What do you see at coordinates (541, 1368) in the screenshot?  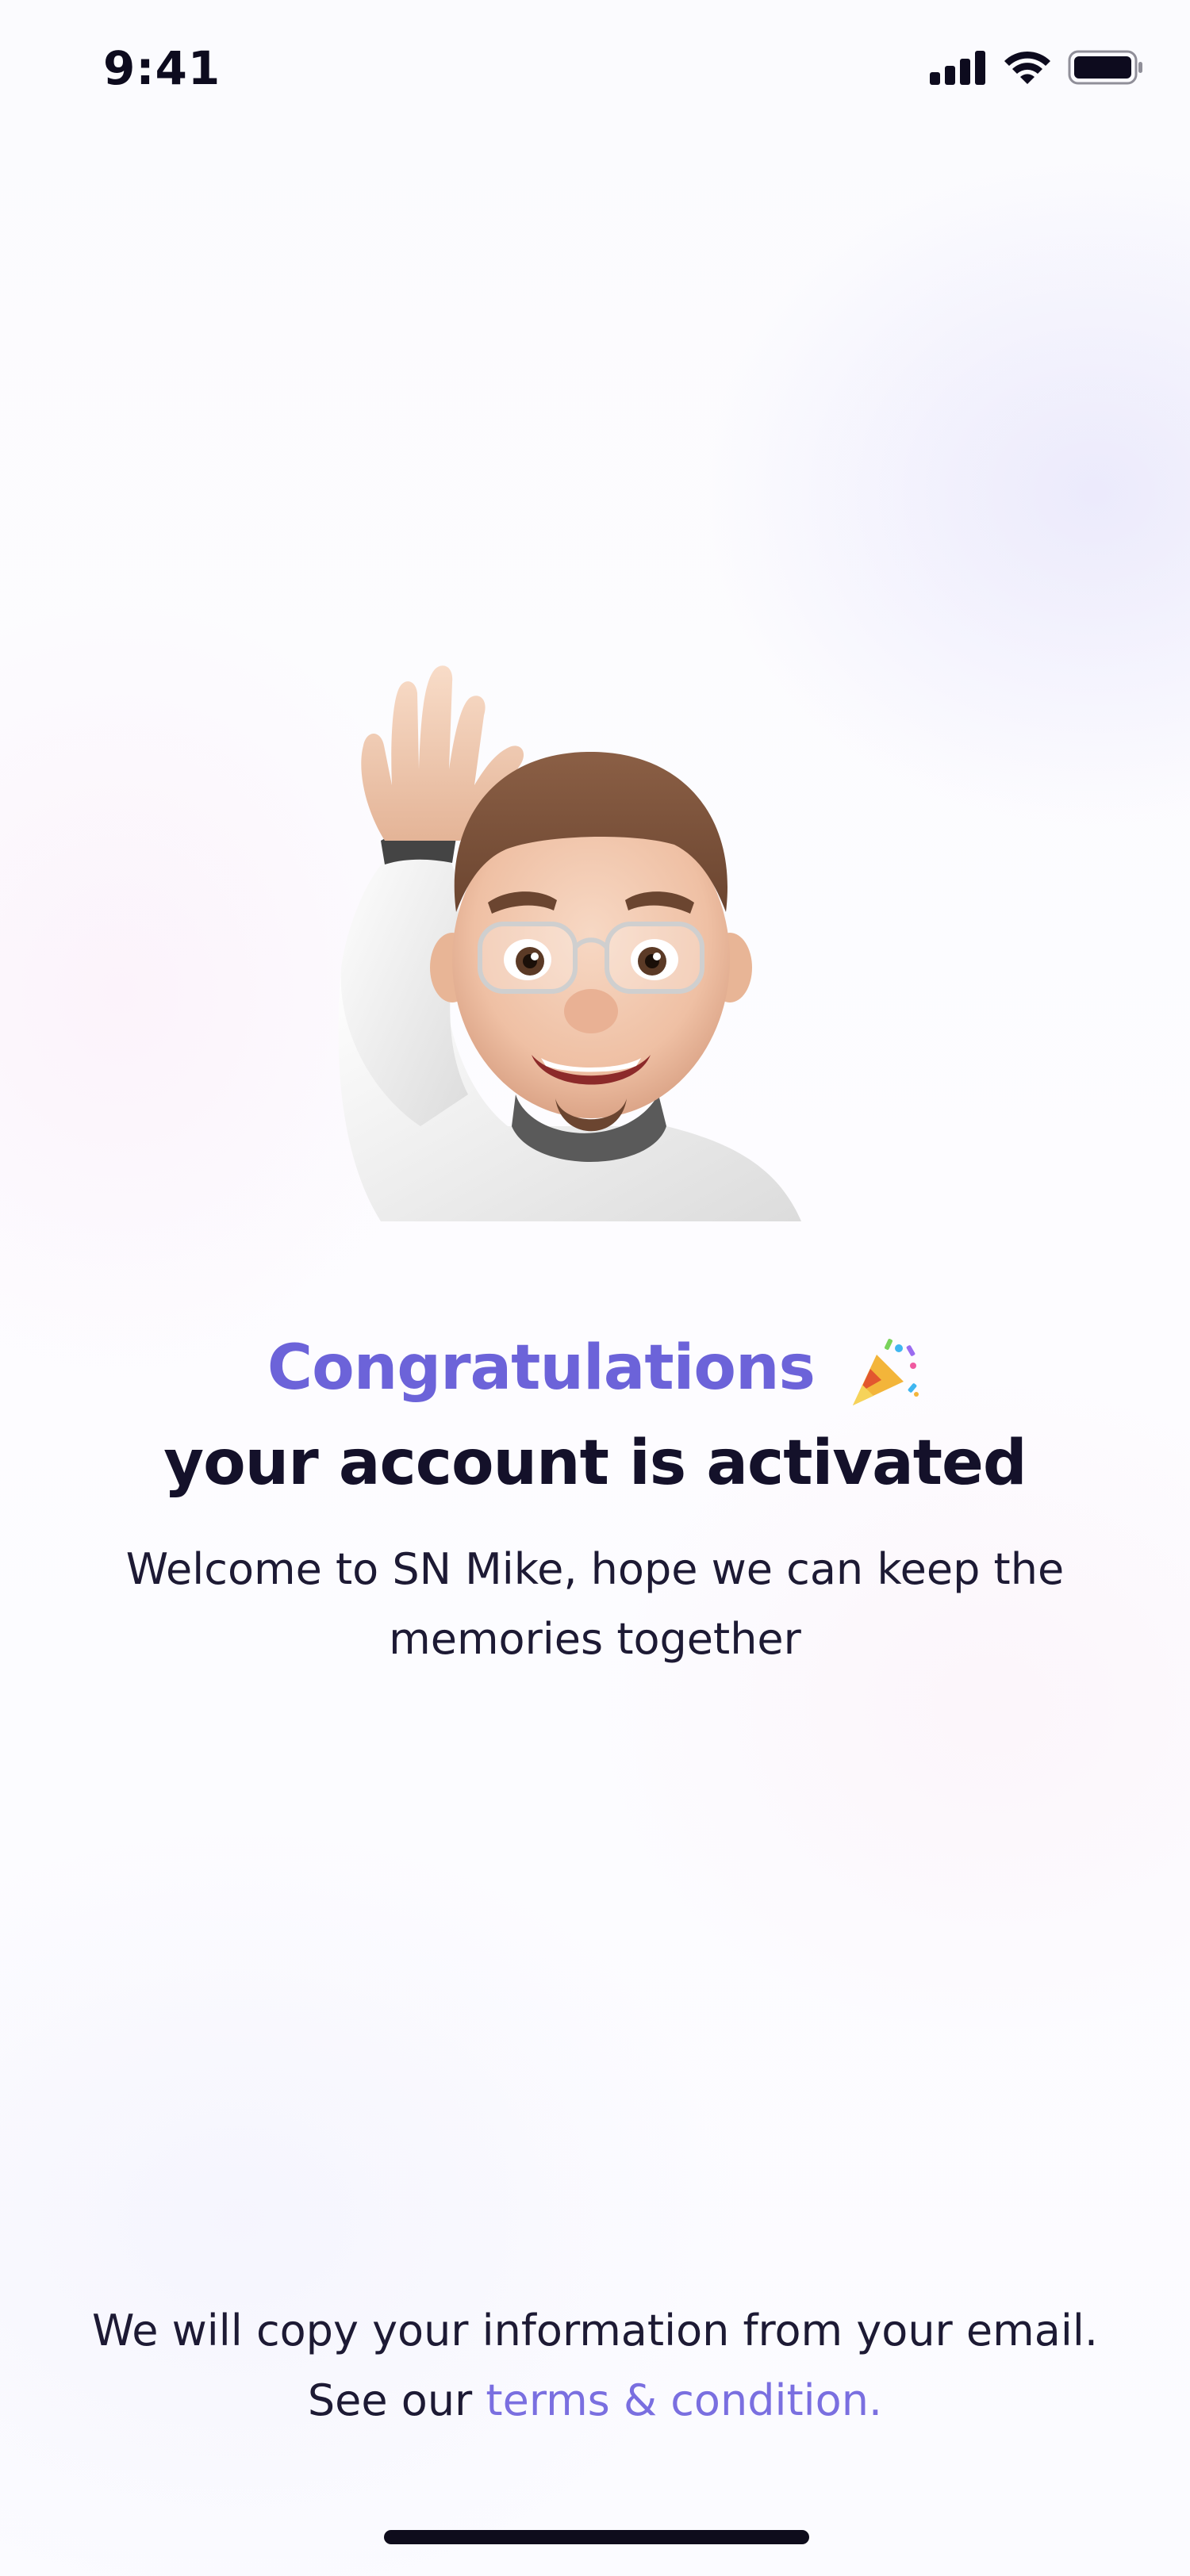 I see `congrats-text: Congratulations` at bounding box center [541, 1368].